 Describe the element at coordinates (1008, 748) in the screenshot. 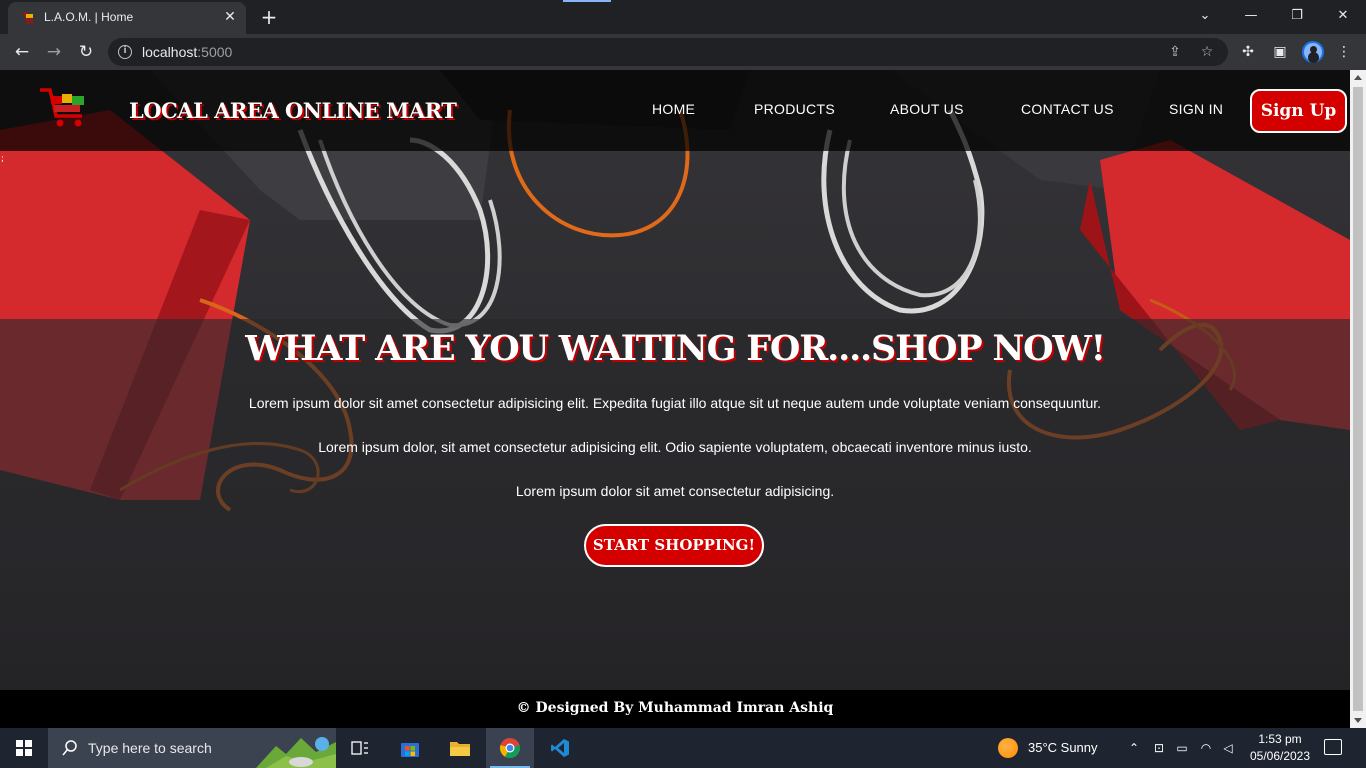

I see `weather-sun-icon` at that location.